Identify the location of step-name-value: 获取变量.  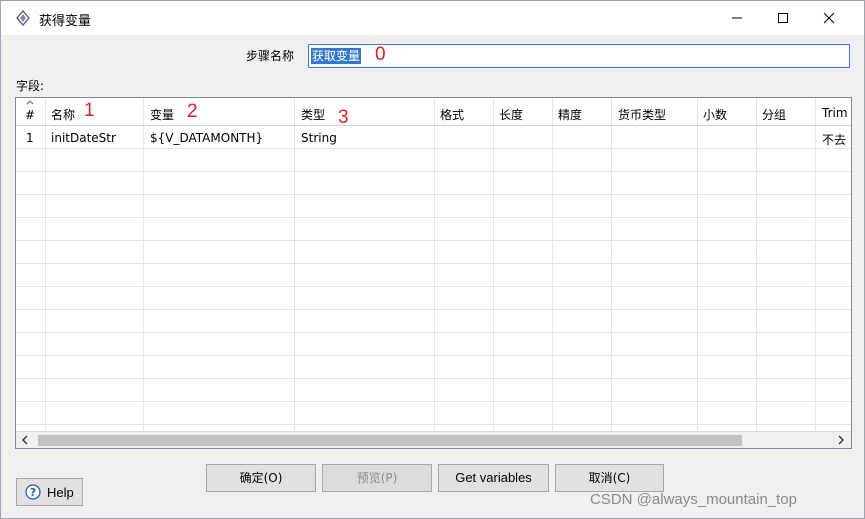
(336, 56).